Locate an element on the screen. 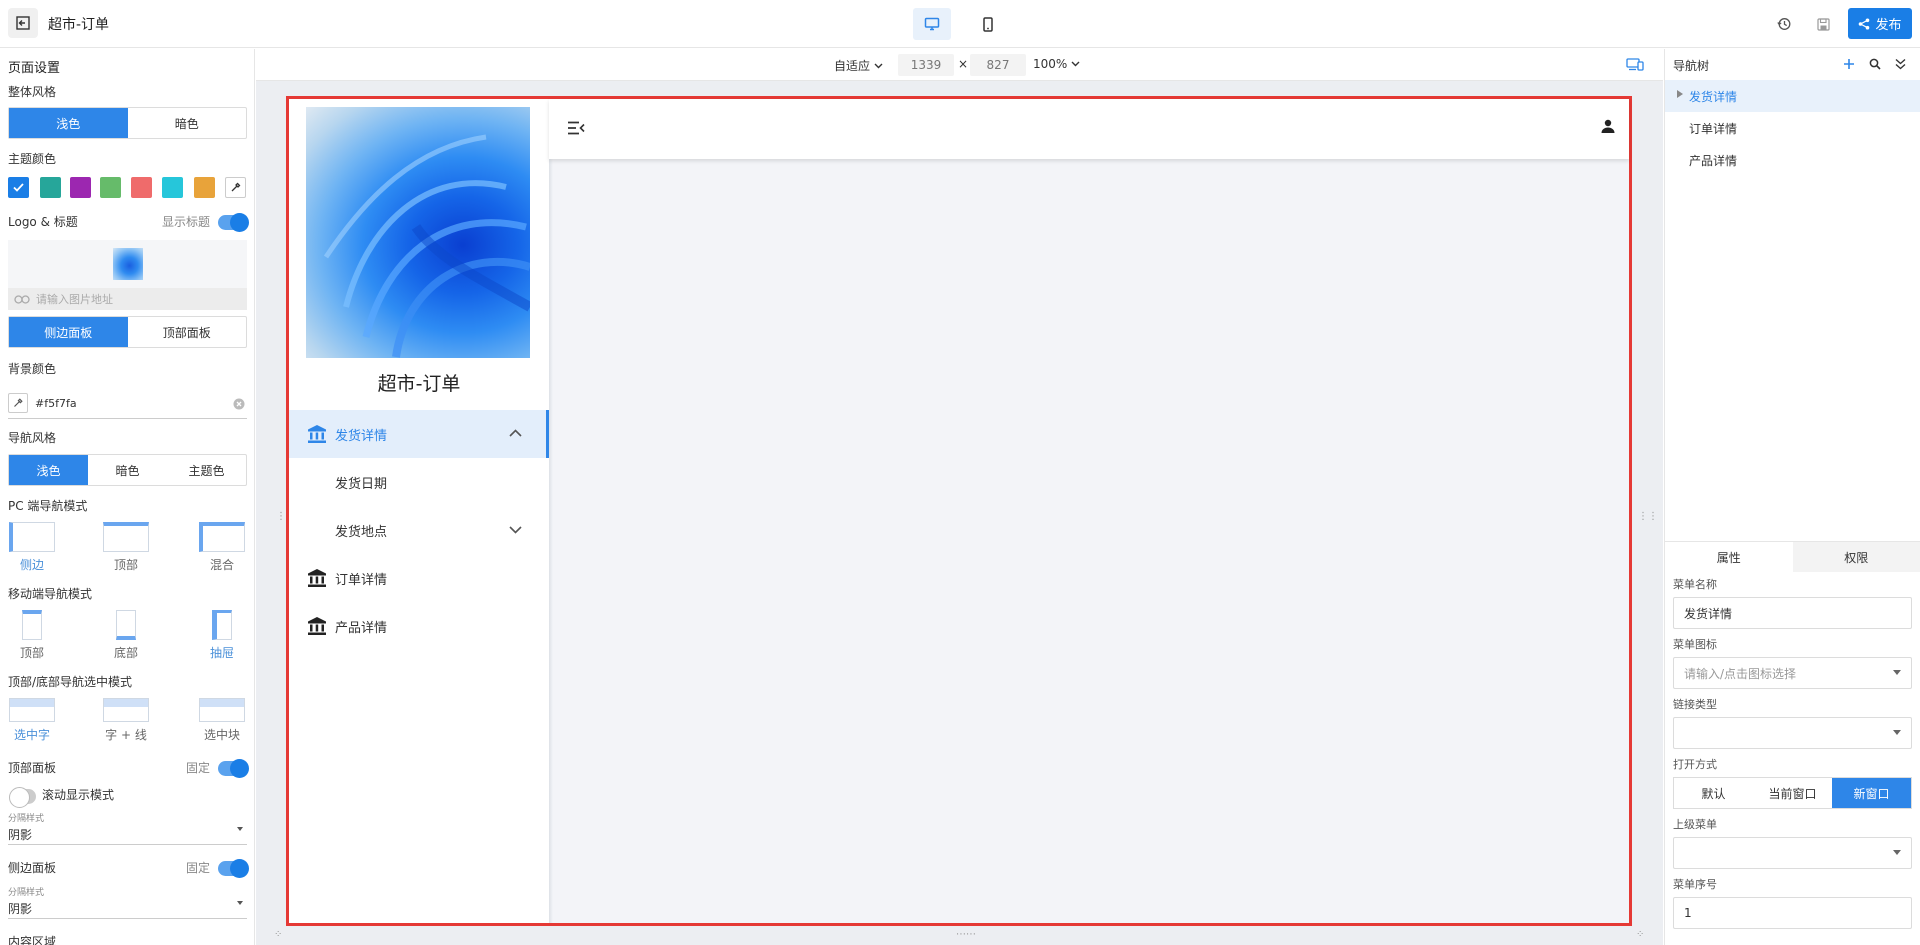  side-fixed-toggle is located at coordinates (233, 868).